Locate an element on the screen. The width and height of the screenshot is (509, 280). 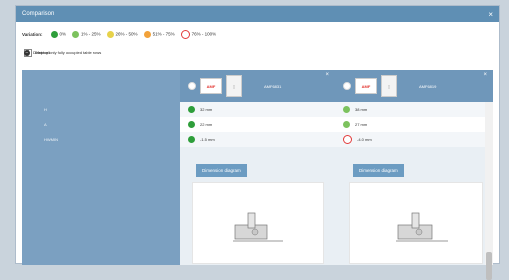
legend-item-4: 76% - 100% is located at coordinates (198, 34).